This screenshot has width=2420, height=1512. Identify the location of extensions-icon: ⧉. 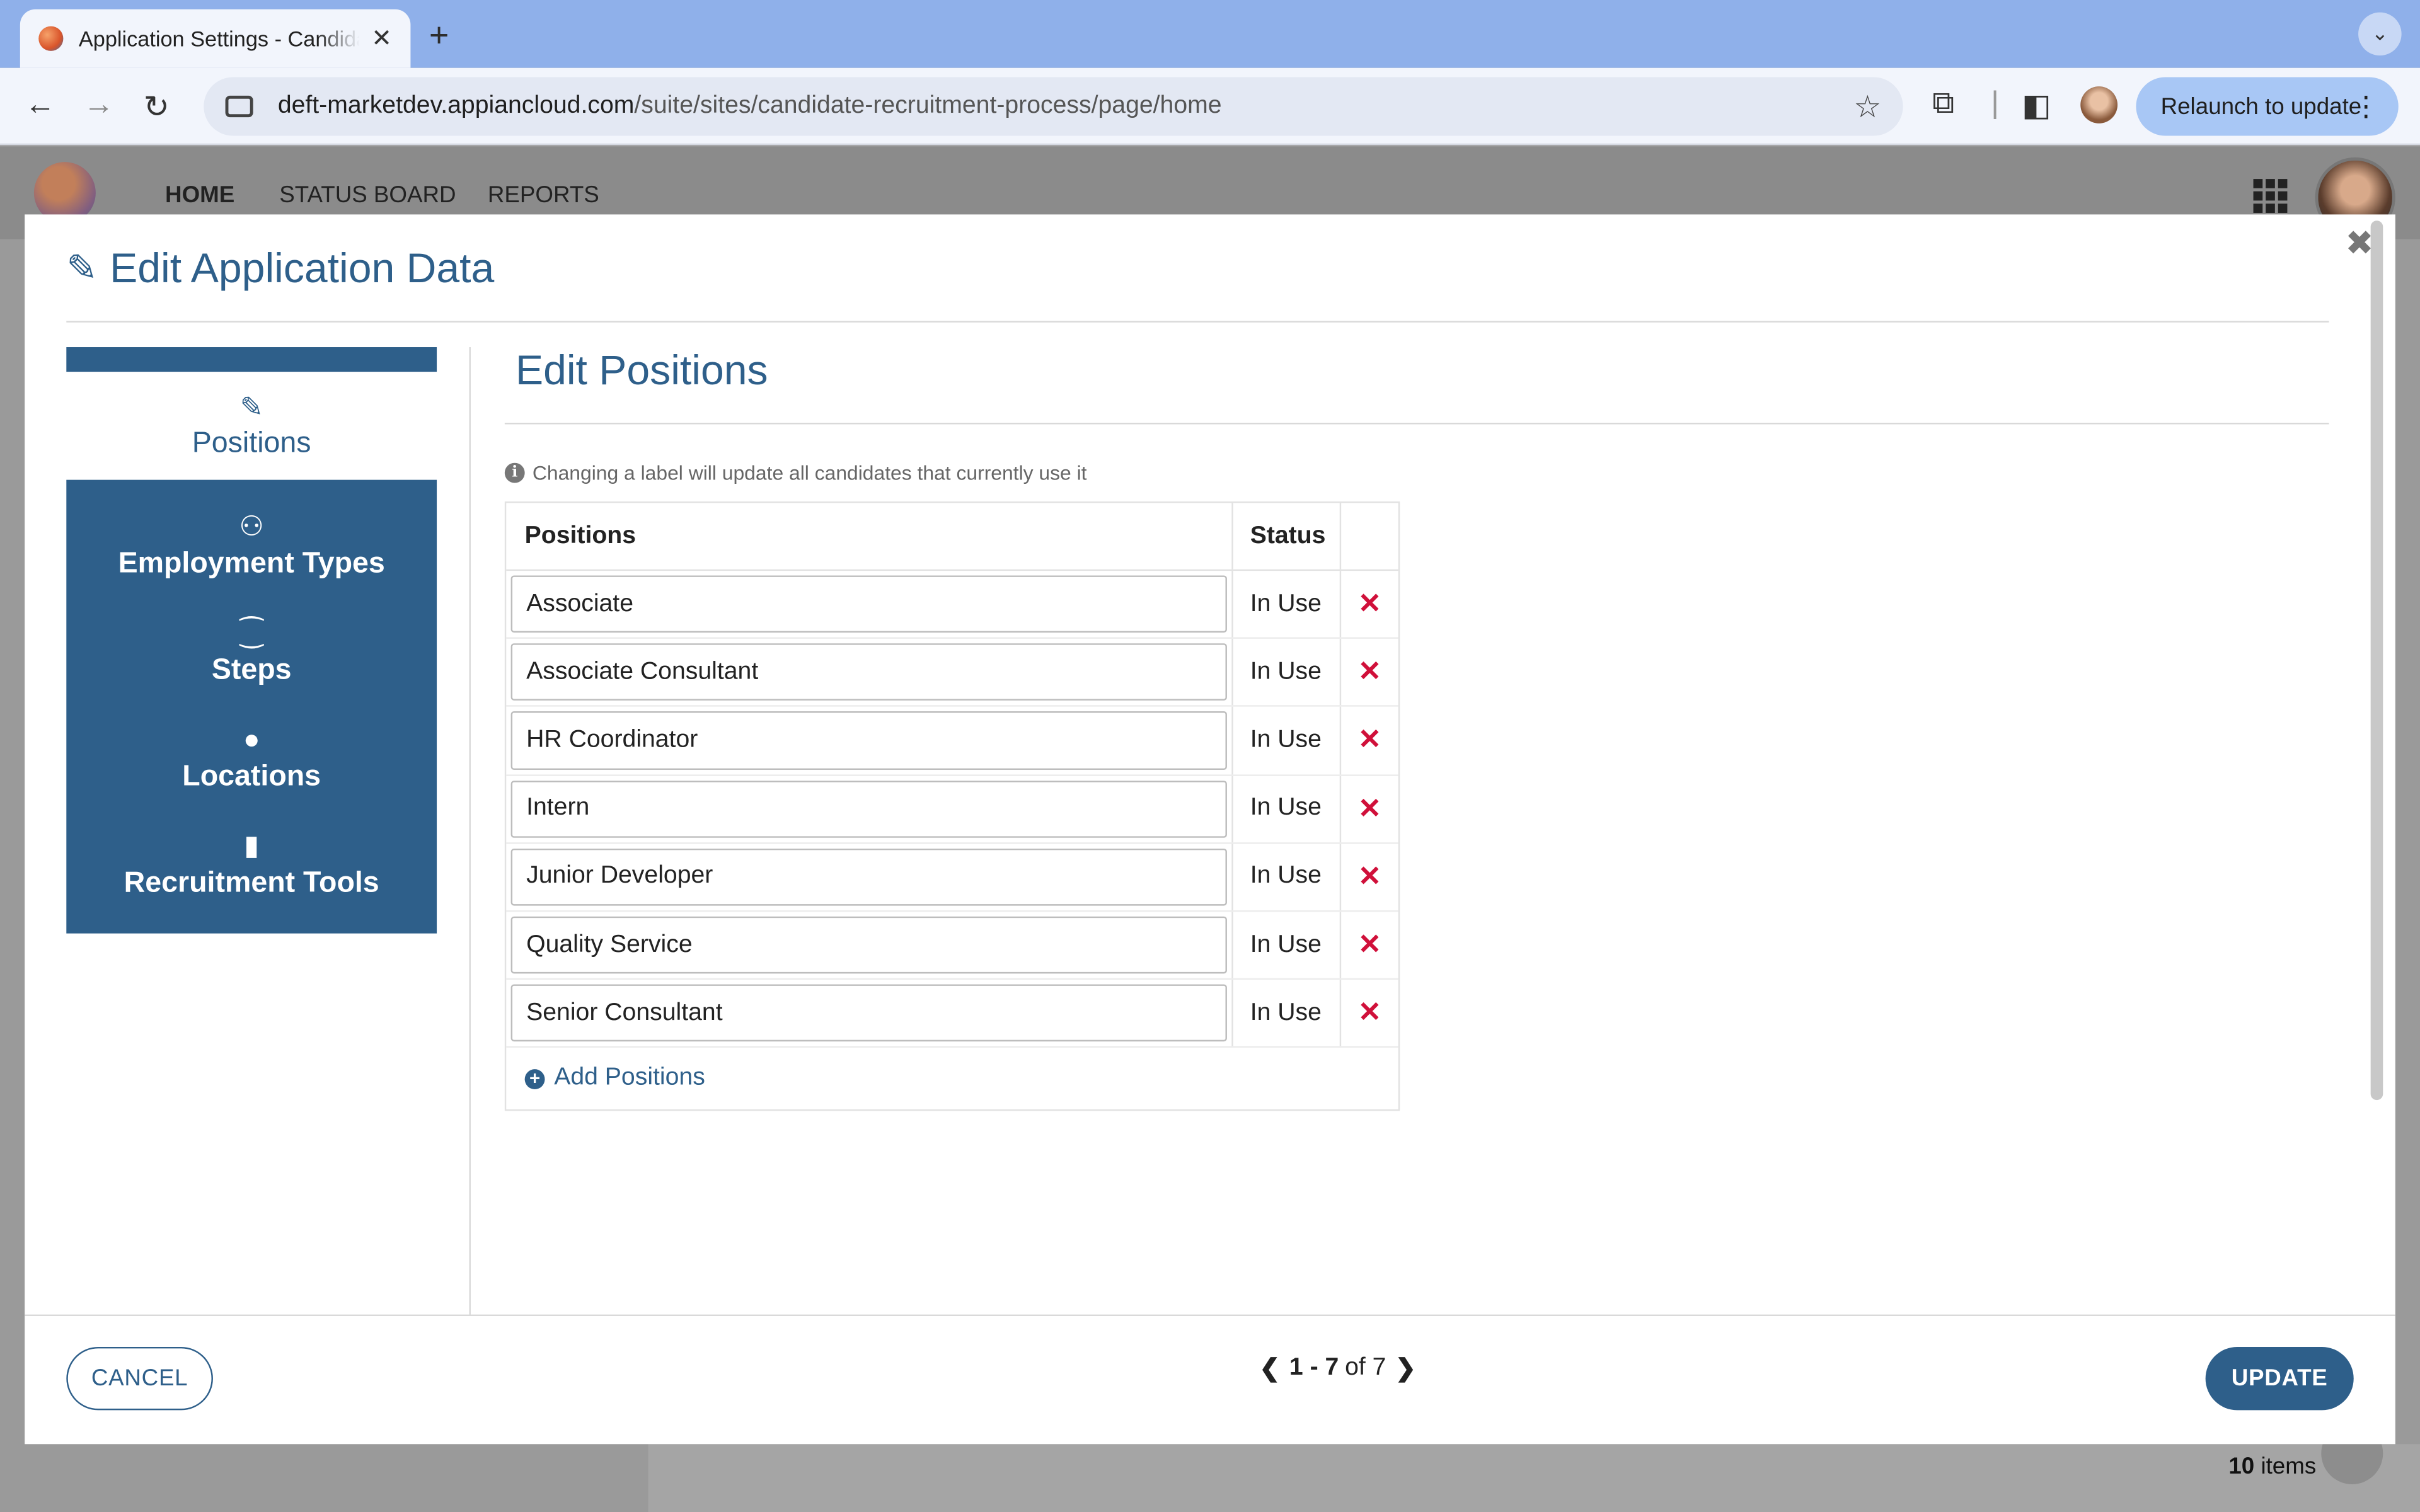
(1943, 104).